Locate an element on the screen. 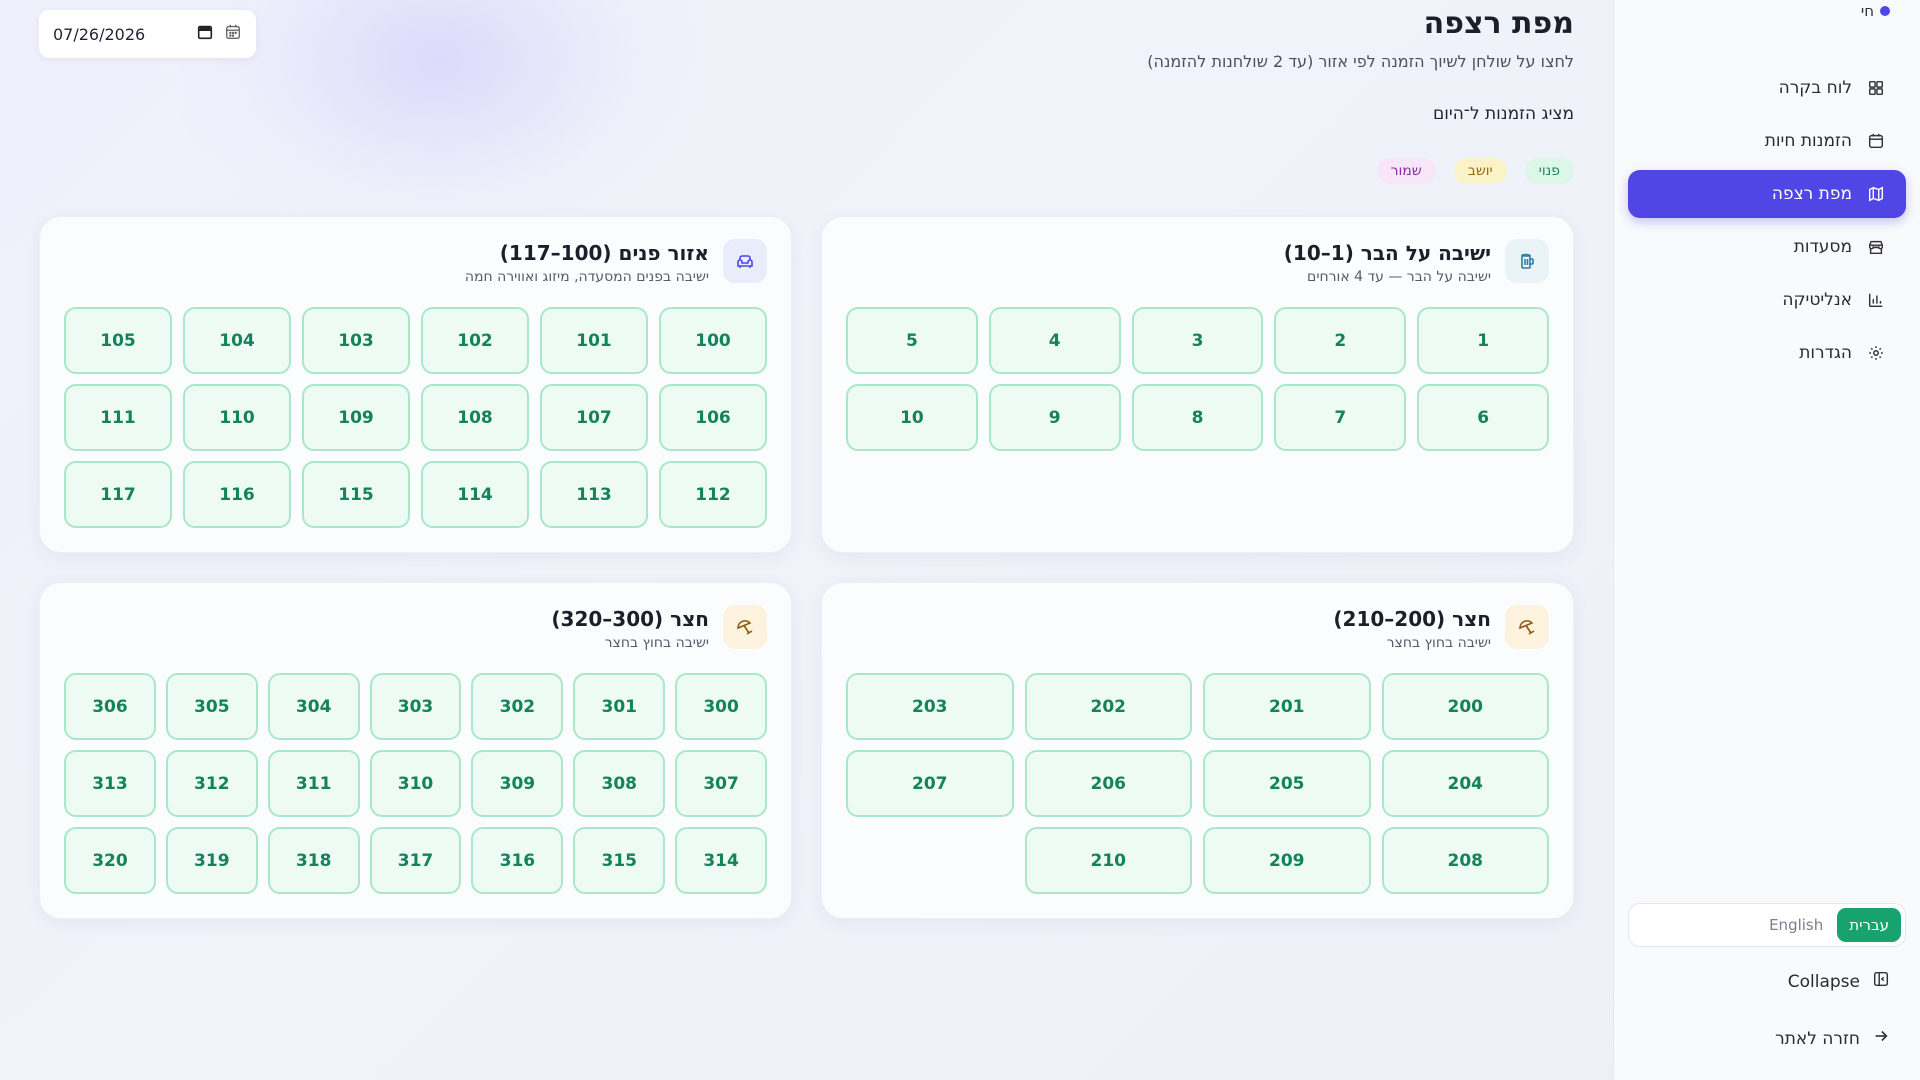 The image size is (1920, 1080). table-6: 6 is located at coordinates (1483, 417).